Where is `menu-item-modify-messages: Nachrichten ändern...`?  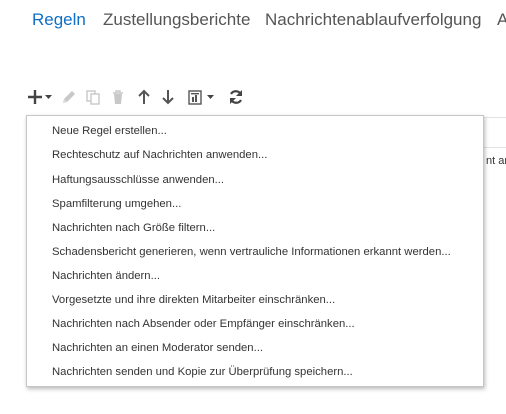
menu-item-modify-messages: Nachrichten ändern... is located at coordinates (106, 276).